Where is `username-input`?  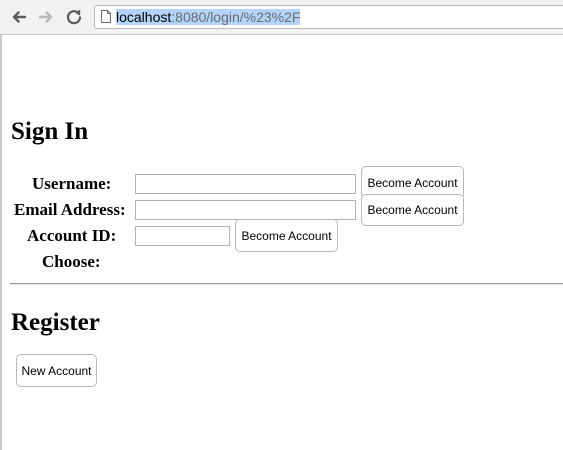 username-input is located at coordinates (245, 184).